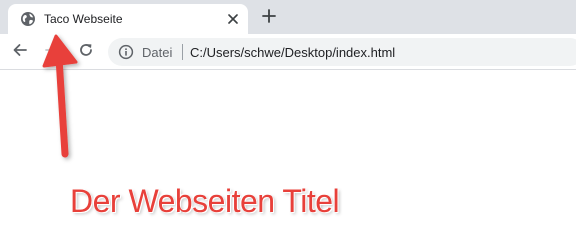 The height and width of the screenshot is (249, 576). Describe the element at coordinates (205, 201) in the screenshot. I see `annotation-label: Der Webseiten Titel` at that location.